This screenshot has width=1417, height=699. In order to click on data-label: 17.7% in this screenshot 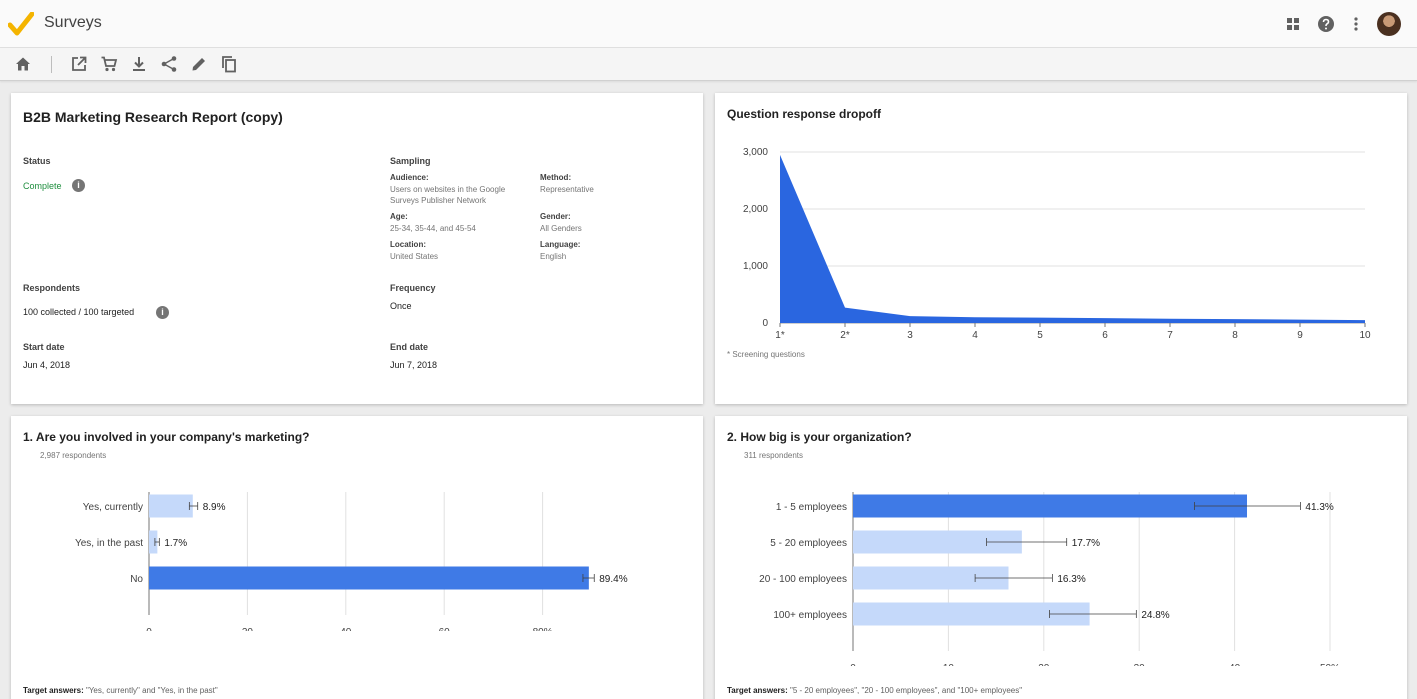, I will do `click(1086, 543)`.